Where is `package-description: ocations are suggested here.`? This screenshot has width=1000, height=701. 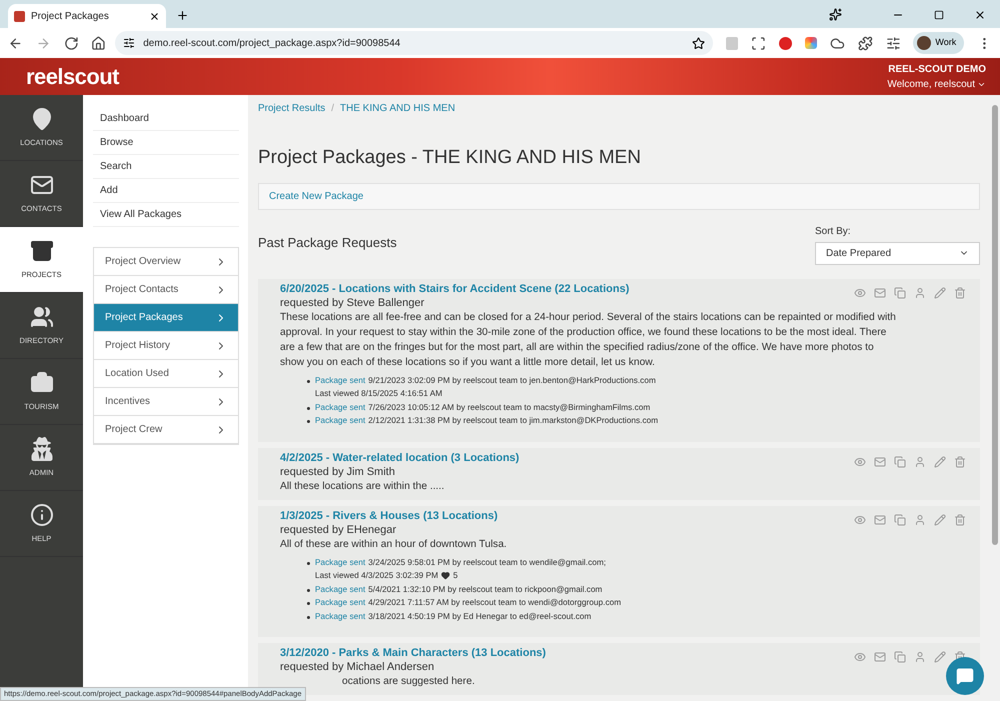
package-description: ocations are suggested here. is located at coordinates (408, 682).